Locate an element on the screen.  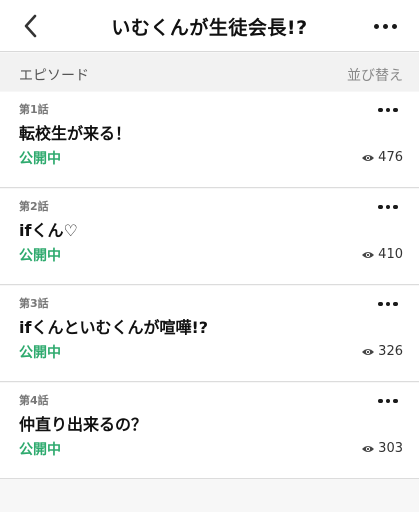
view-count: 326 is located at coordinates (382, 351).